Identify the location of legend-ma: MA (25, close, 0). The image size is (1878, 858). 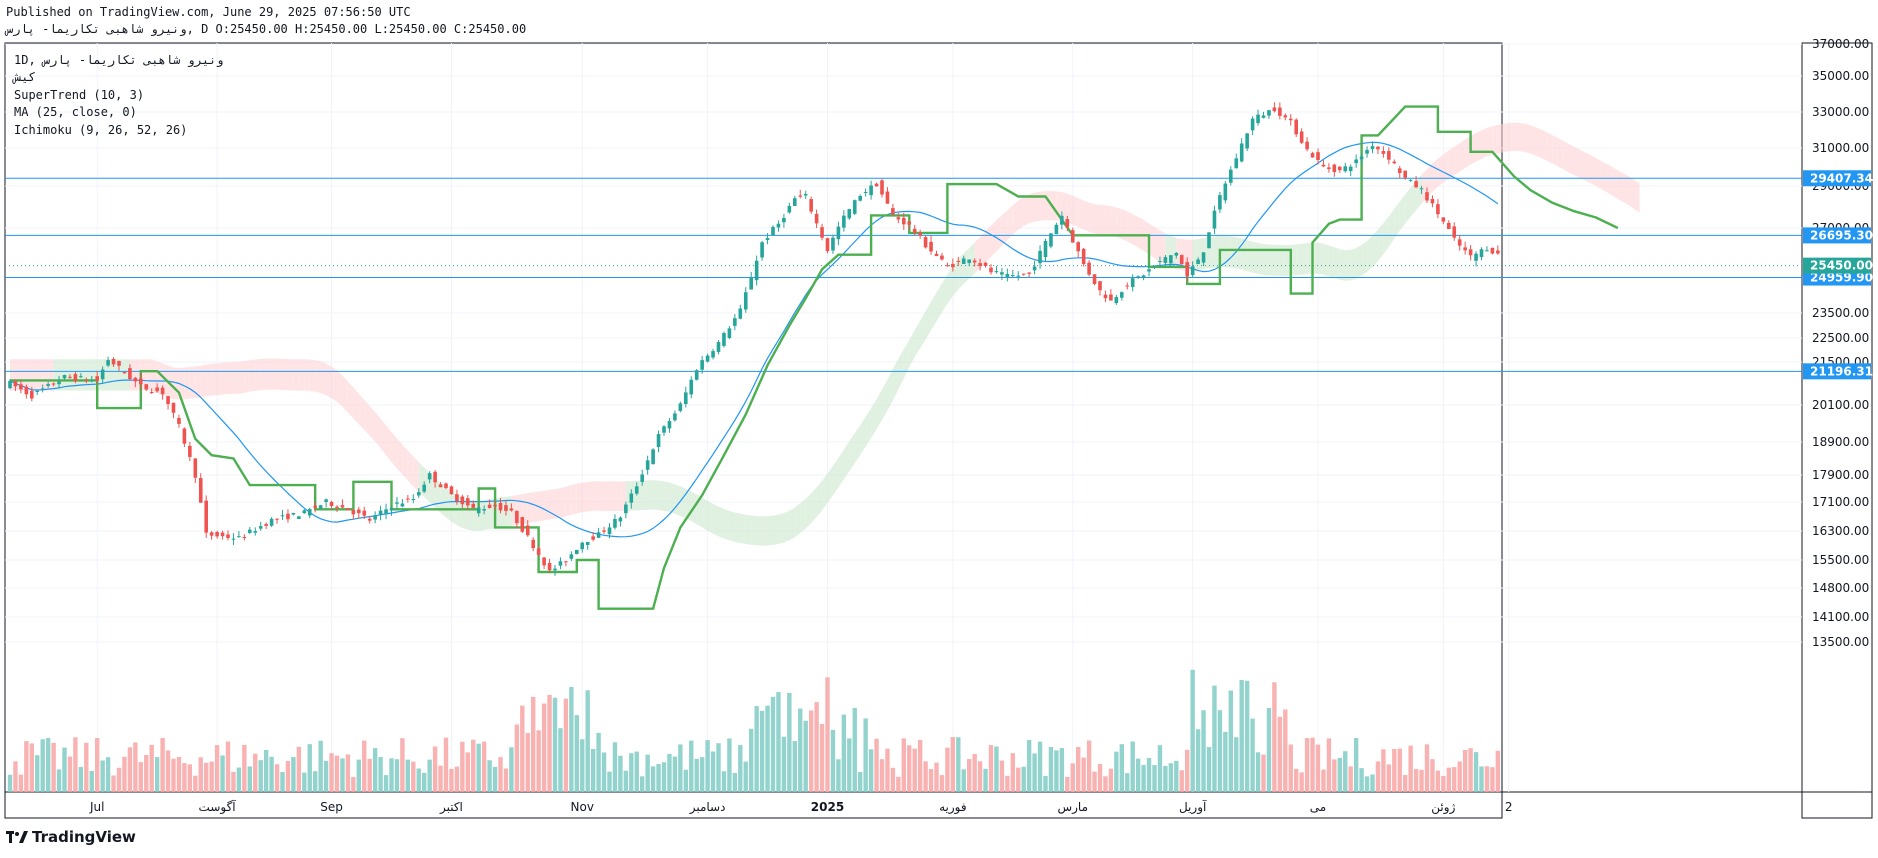
(75, 112).